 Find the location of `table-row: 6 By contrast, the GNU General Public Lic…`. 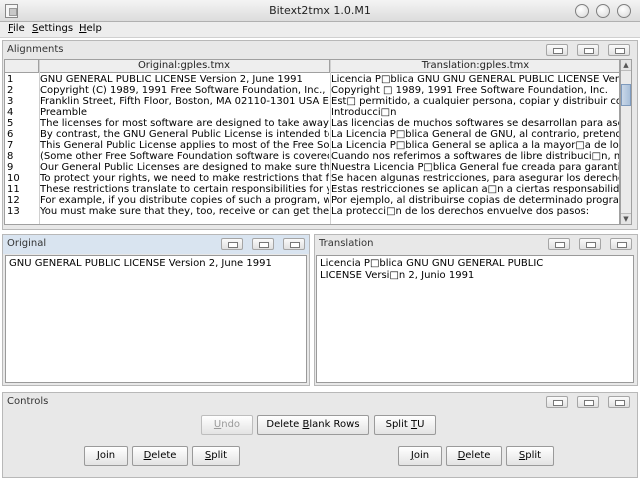

table-row: 6 By contrast, the GNU General Public Lic… is located at coordinates (312, 134).